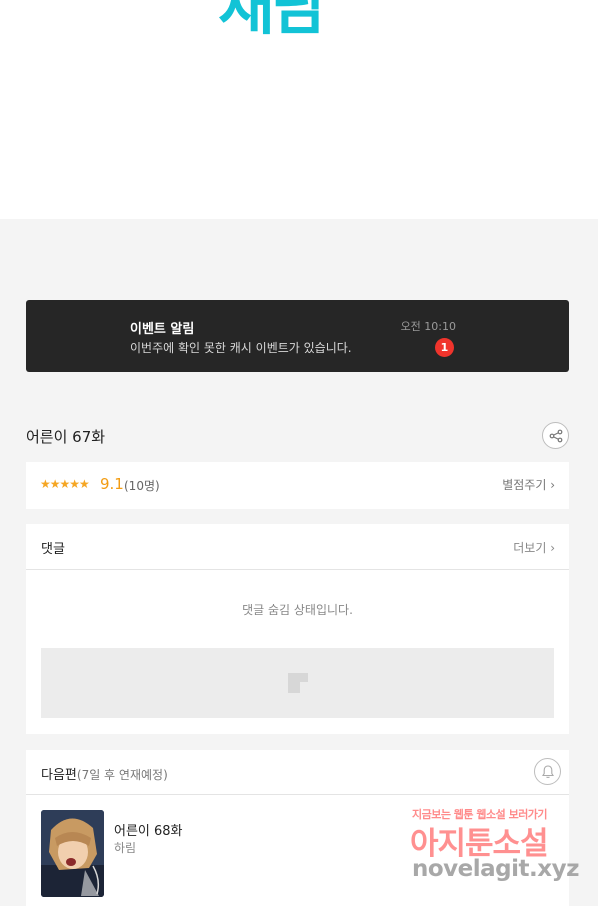 The width and height of the screenshot is (598, 906). Describe the element at coordinates (59, 775) in the screenshot. I see `next-episode-heading-label: 다음편` at that location.